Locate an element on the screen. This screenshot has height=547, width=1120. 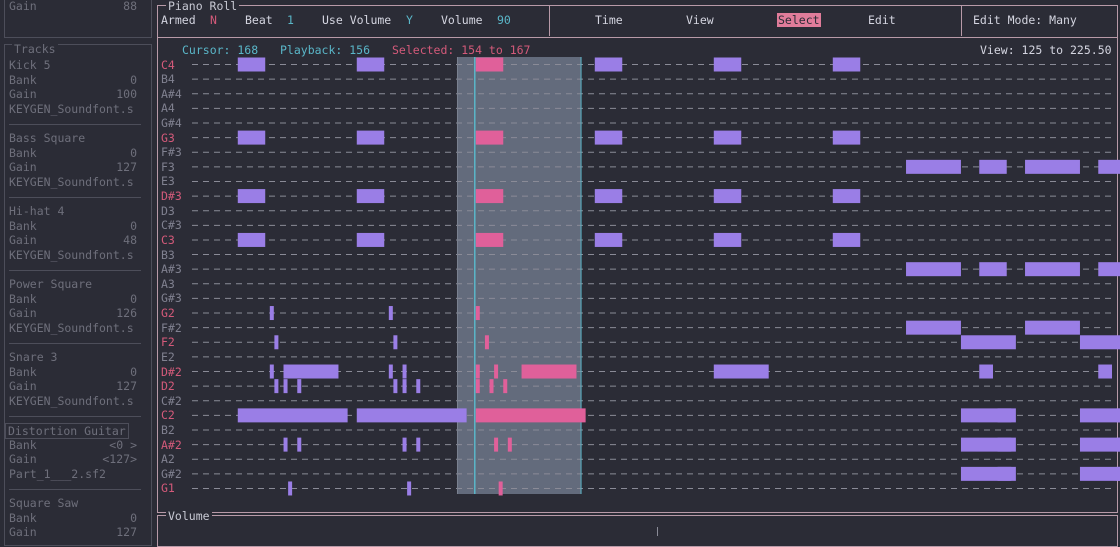
selection-region is located at coordinates (519, 275).